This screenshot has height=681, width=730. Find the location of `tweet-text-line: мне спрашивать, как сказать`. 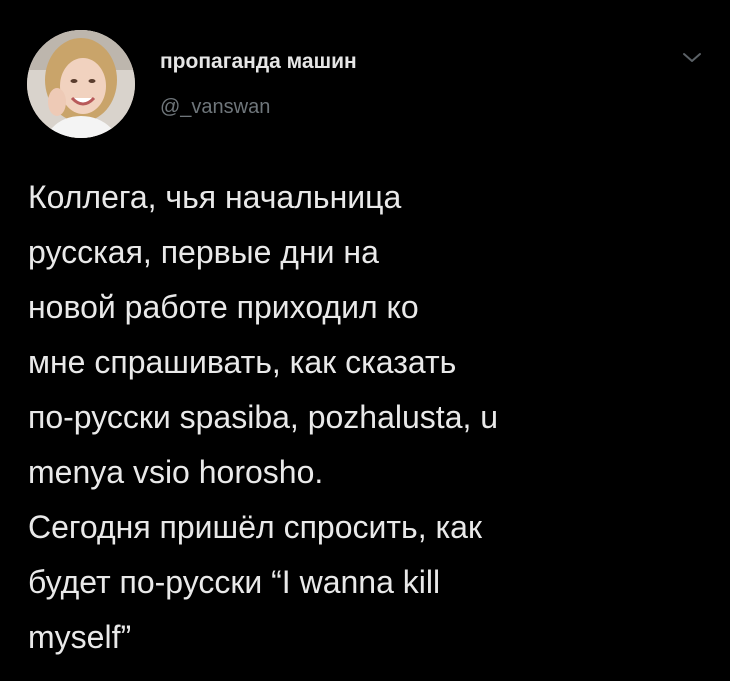

tweet-text-line: мне спрашивать, как сказать is located at coordinates (242, 362).